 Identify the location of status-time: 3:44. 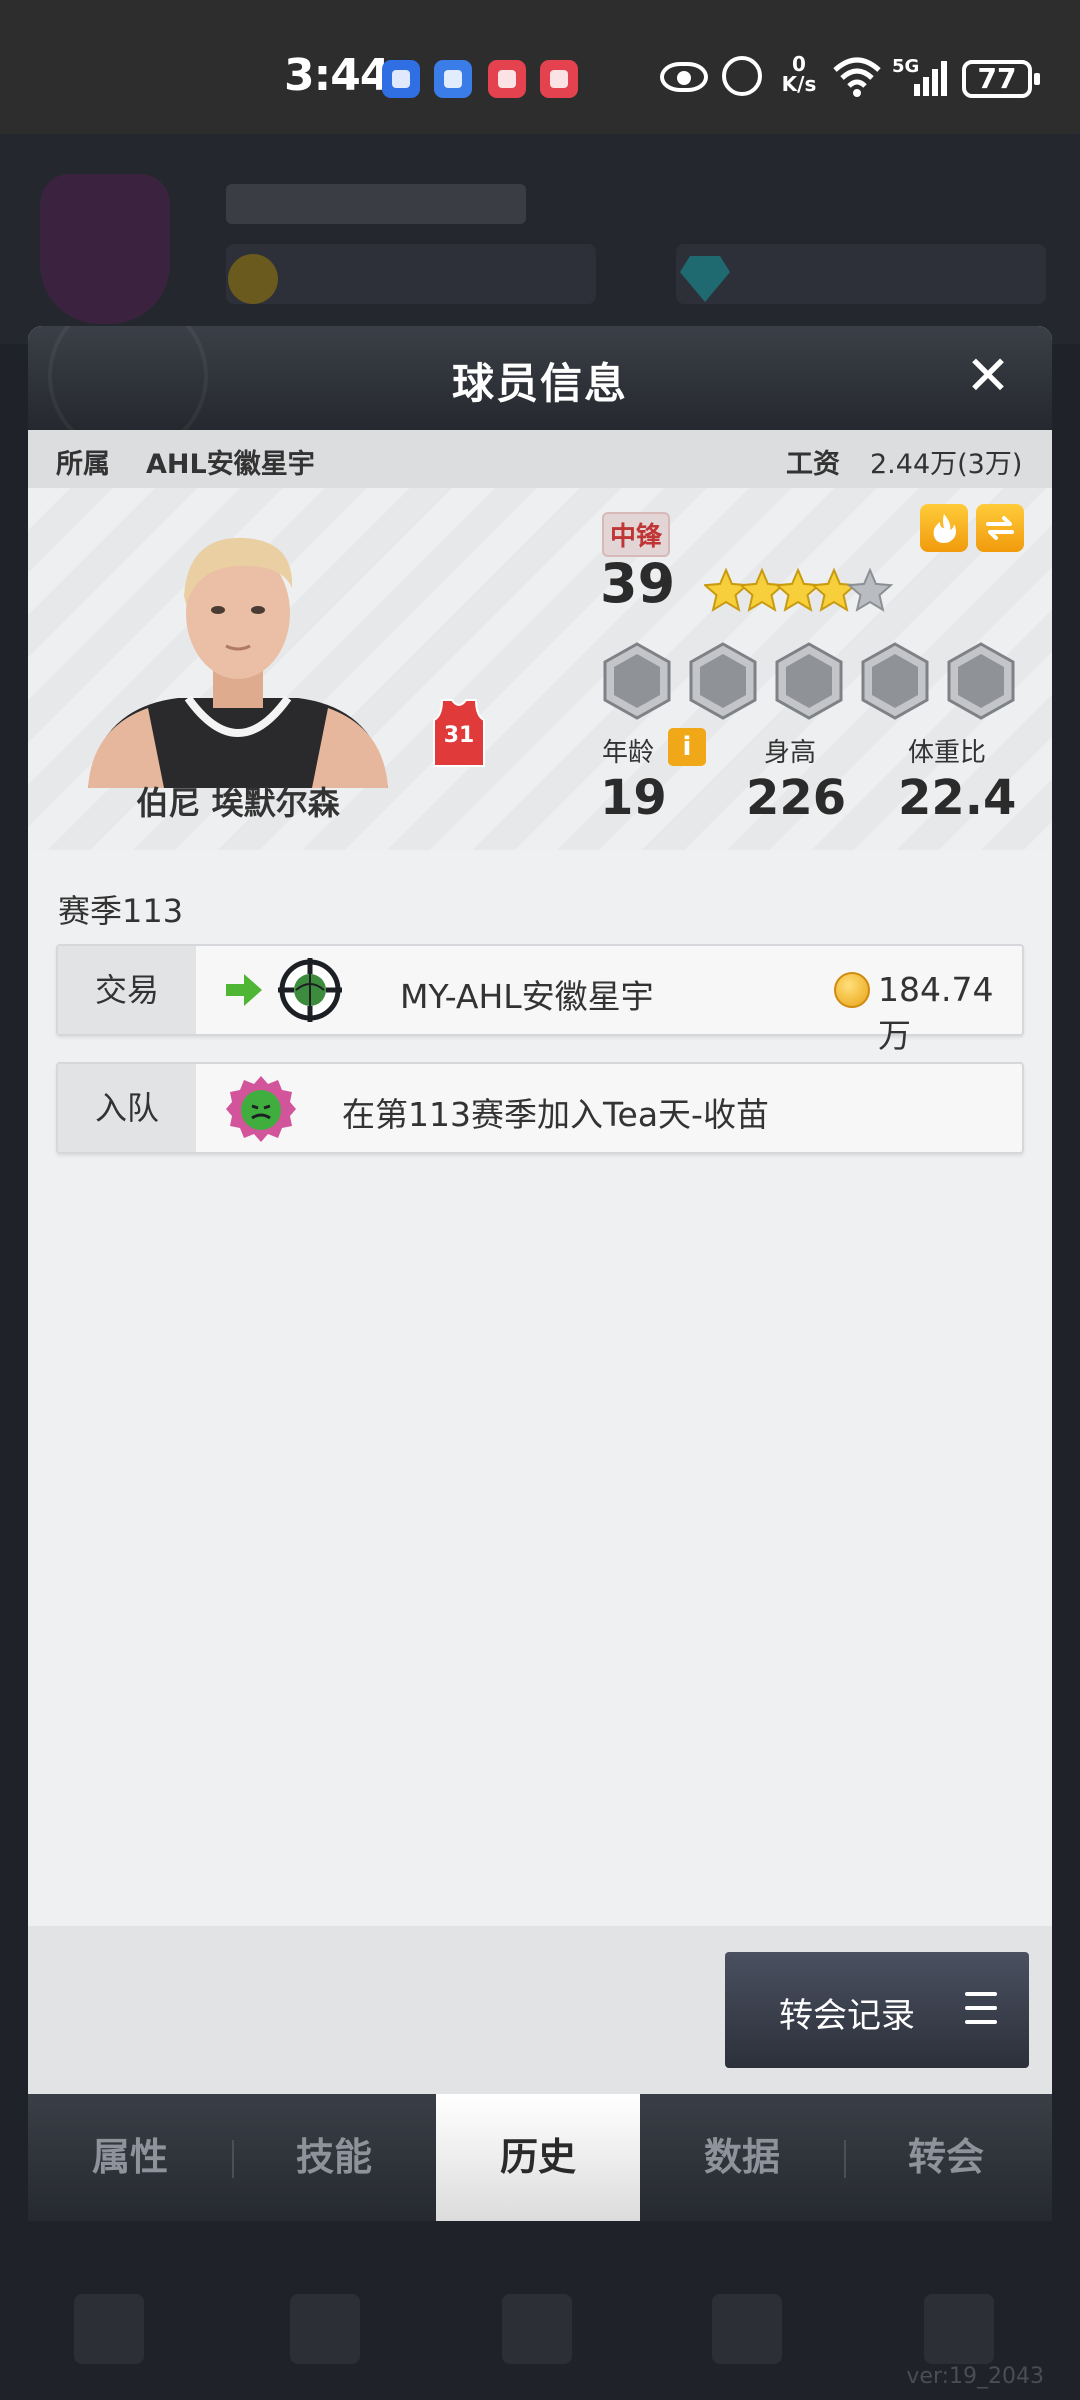
(337, 75).